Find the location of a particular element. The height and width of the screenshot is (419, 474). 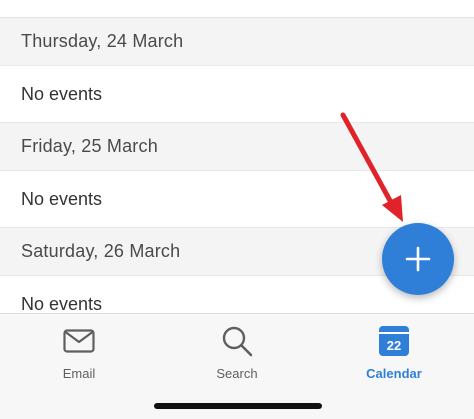

day-events-thursday: No events is located at coordinates (237, 94).